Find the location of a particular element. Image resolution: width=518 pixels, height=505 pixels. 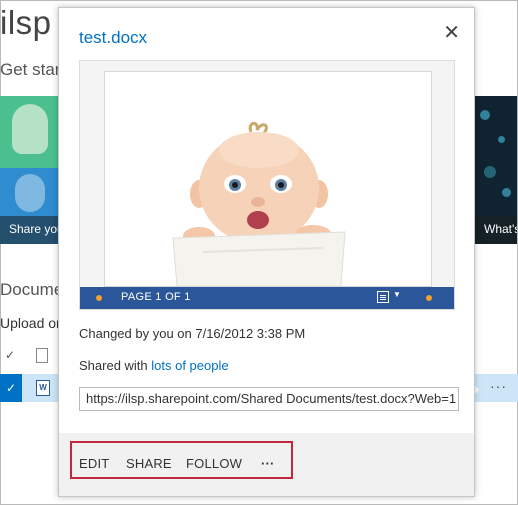

tile-caption: What's is located at coordinates (495, 230).